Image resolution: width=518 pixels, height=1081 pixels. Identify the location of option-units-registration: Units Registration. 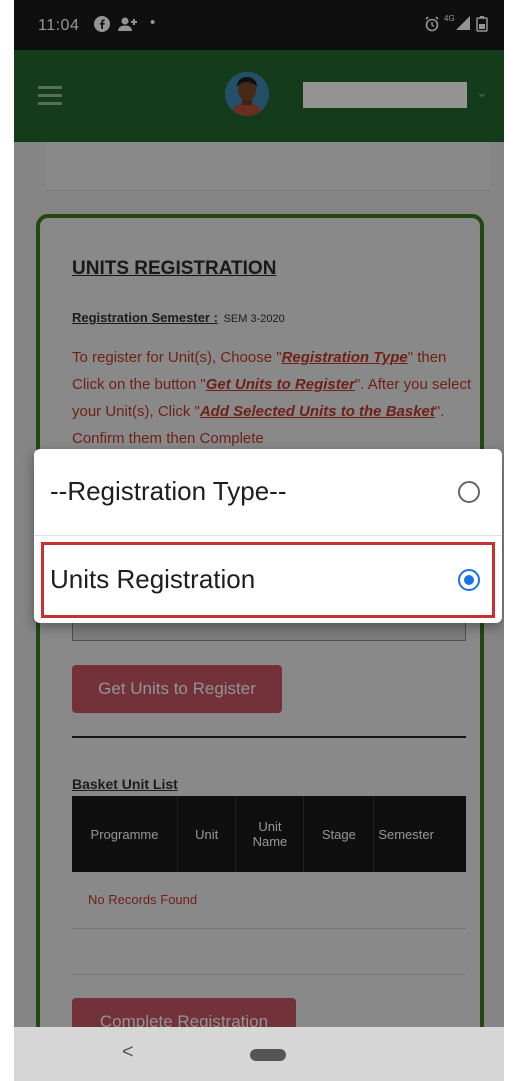
(268, 580).